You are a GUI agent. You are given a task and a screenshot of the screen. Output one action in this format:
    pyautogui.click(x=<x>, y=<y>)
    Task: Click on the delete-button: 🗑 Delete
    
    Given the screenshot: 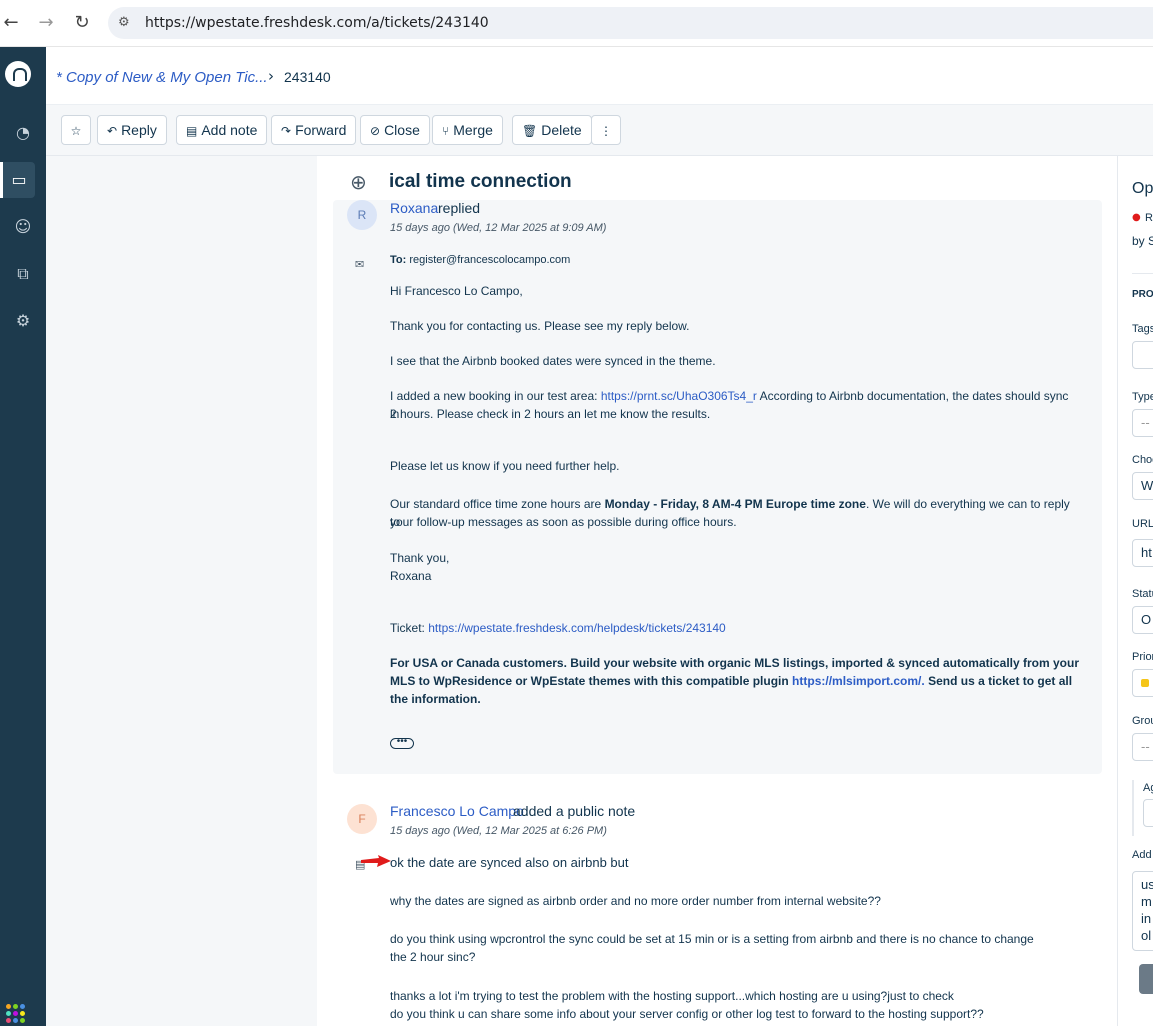 What is the action you would take?
    pyautogui.click(x=552, y=130)
    